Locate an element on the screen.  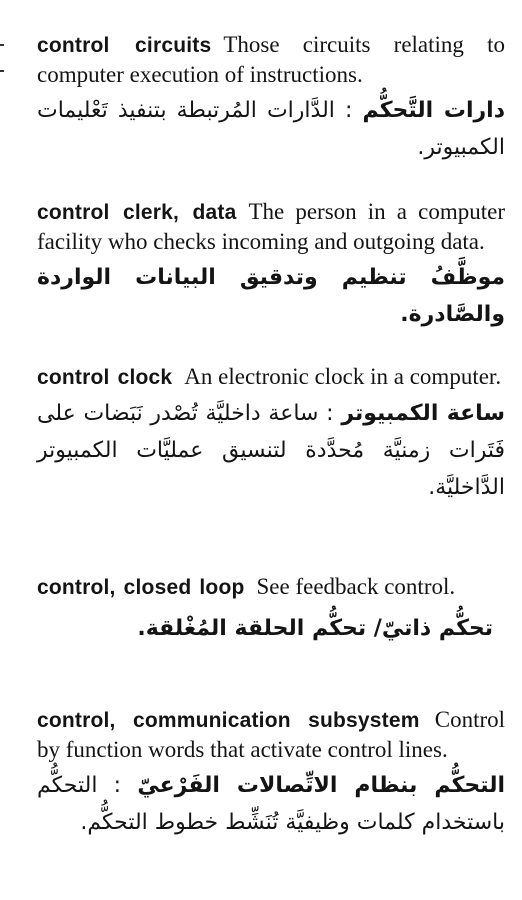
entry-term: control clerk, data is located at coordinates (137, 212).